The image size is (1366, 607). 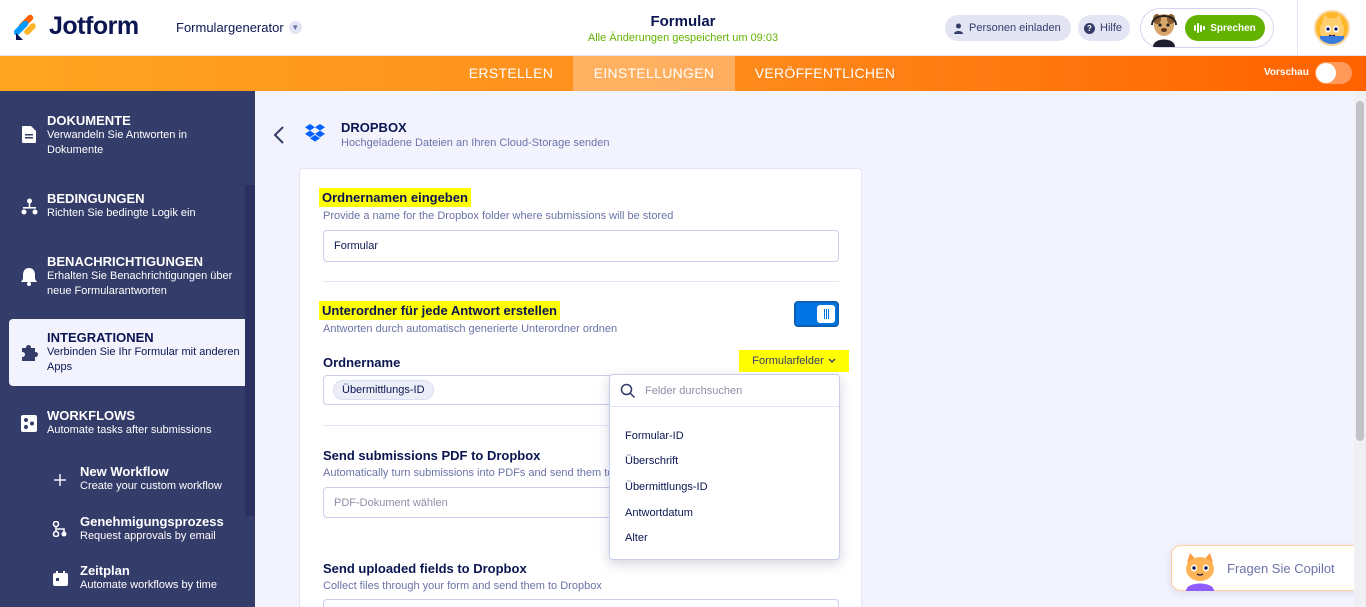 What do you see at coordinates (121, 213) in the screenshot?
I see `sidebar-item-desc: Richten Sie bedingte Logik ein` at bounding box center [121, 213].